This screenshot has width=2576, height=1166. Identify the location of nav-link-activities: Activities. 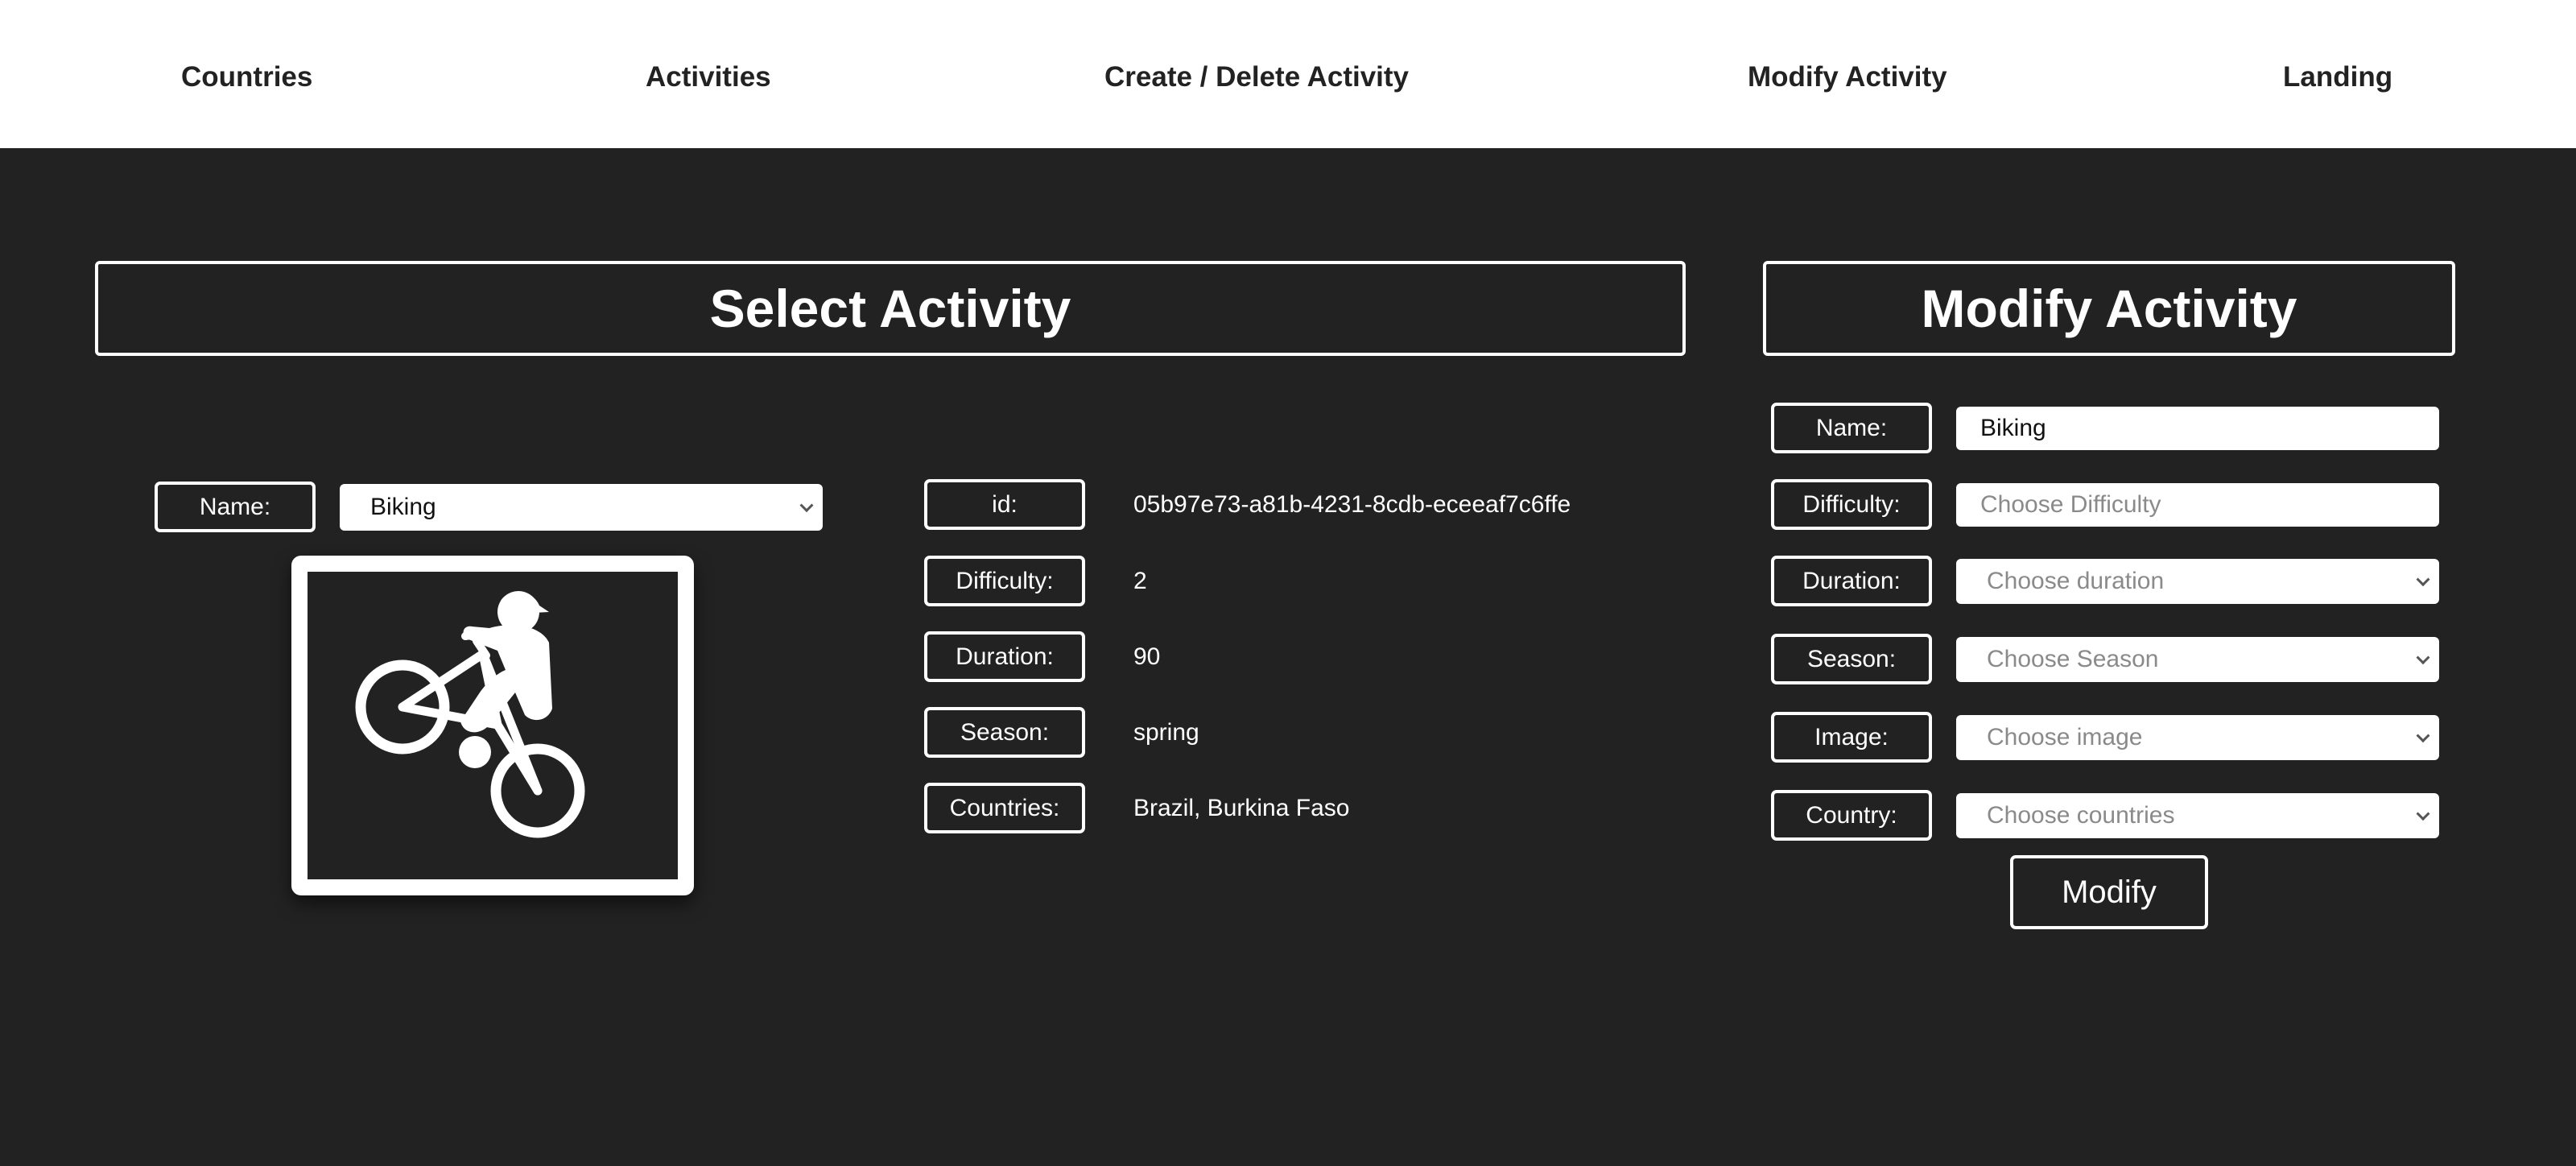
(708, 77).